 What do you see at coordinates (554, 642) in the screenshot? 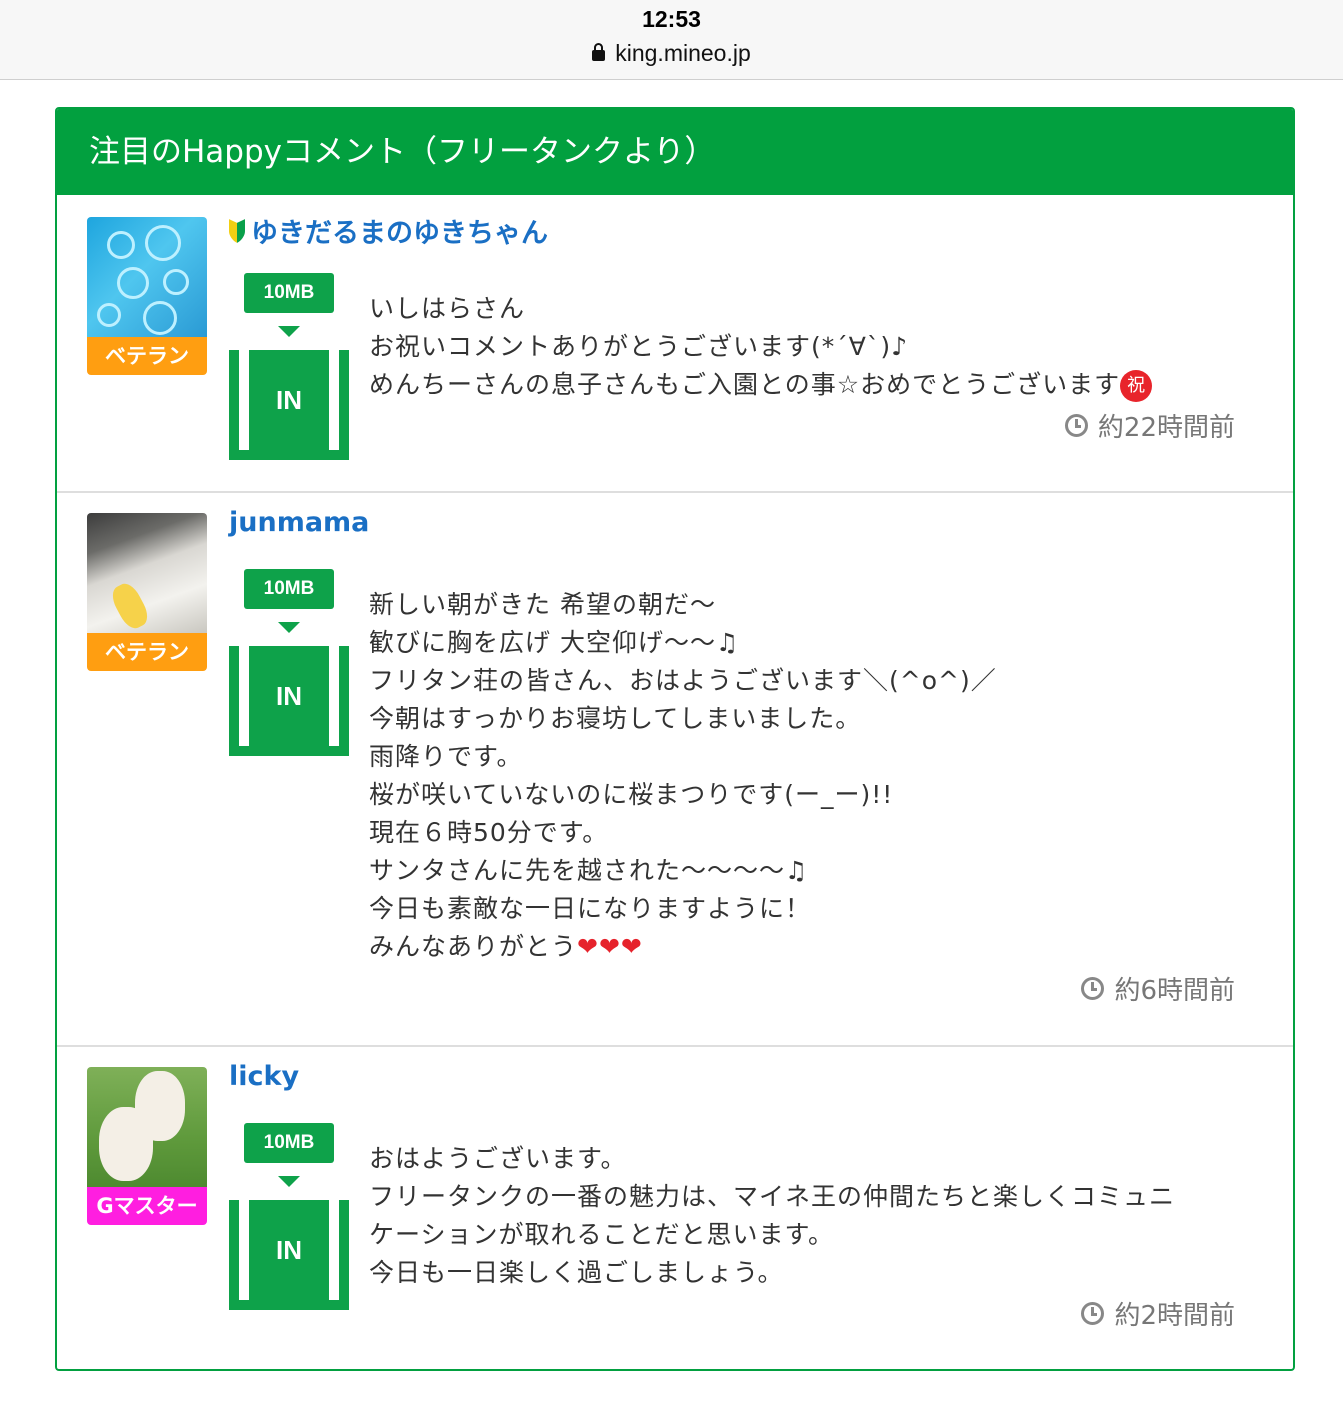
I see `comment-line: 歓びに胸を広げ 大空仰げ〜〜♫` at bounding box center [554, 642].